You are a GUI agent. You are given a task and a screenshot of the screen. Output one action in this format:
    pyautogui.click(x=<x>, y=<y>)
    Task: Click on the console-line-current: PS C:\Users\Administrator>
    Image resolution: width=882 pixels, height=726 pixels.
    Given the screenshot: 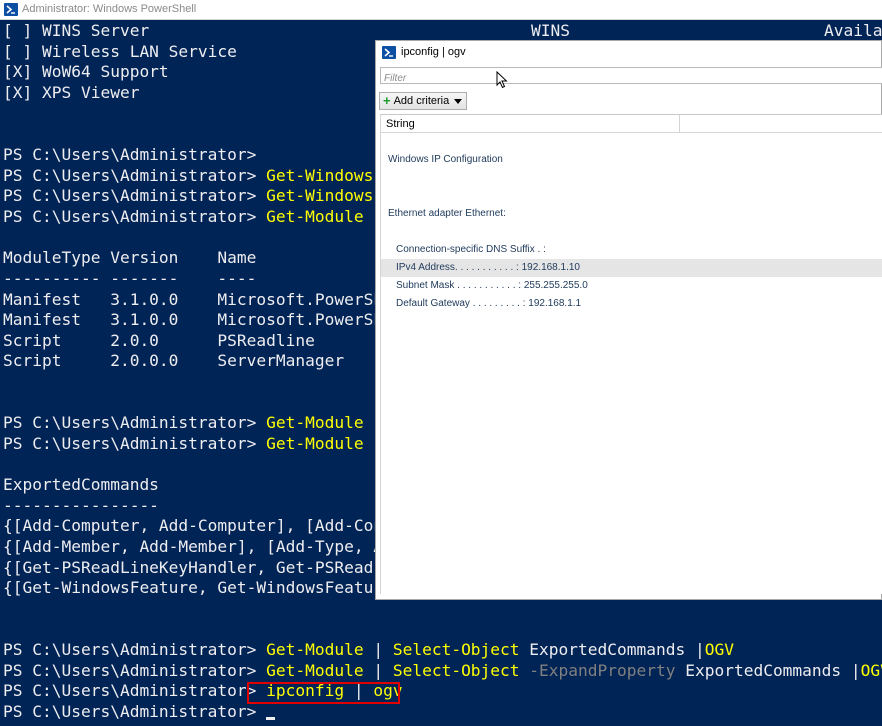 What is the action you would take?
    pyautogui.click(x=139, y=712)
    